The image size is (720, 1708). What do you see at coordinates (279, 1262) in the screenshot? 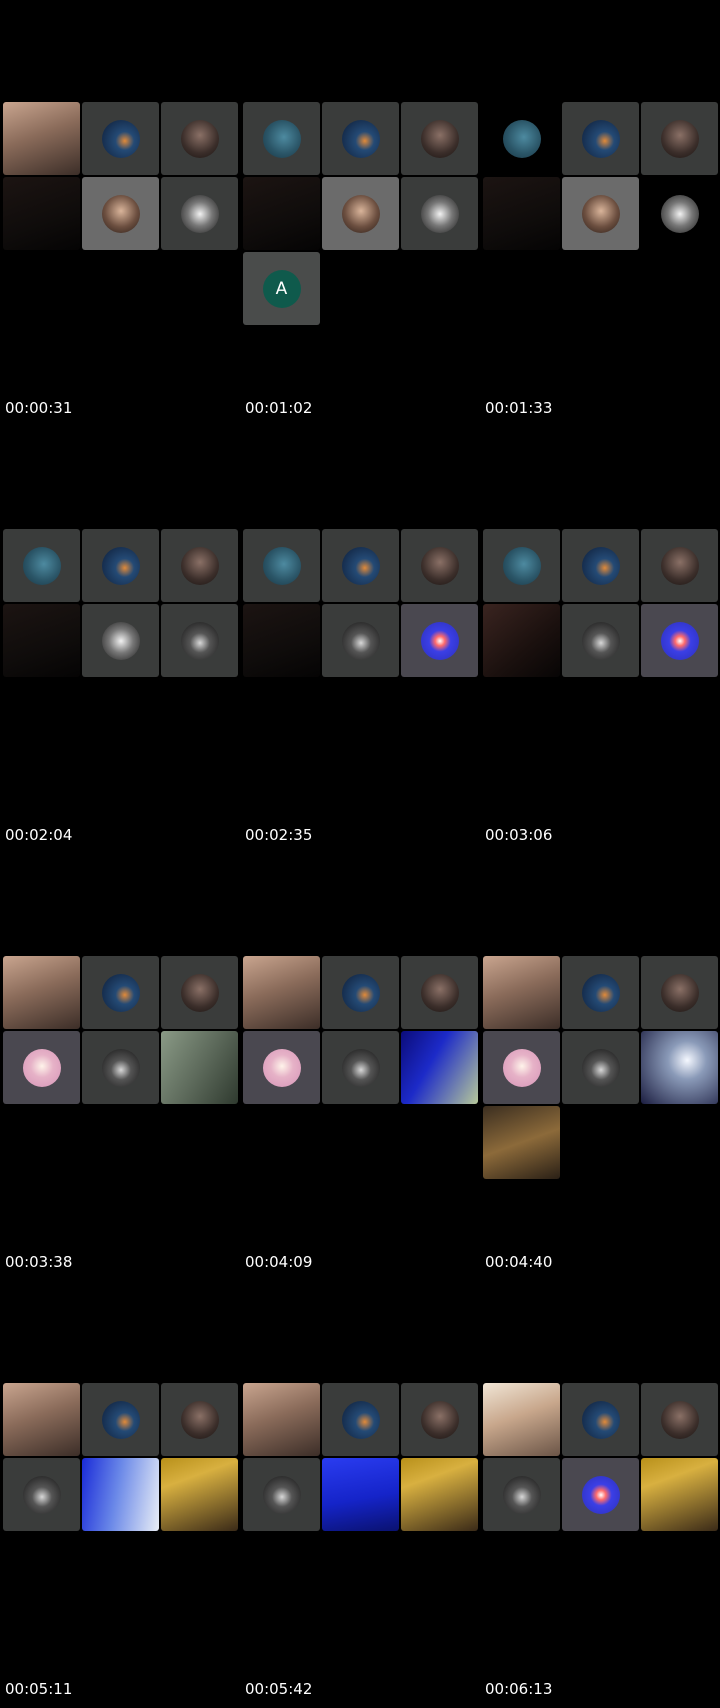
I see `timestamp-label: 00:04:09` at bounding box center [279, 1262].